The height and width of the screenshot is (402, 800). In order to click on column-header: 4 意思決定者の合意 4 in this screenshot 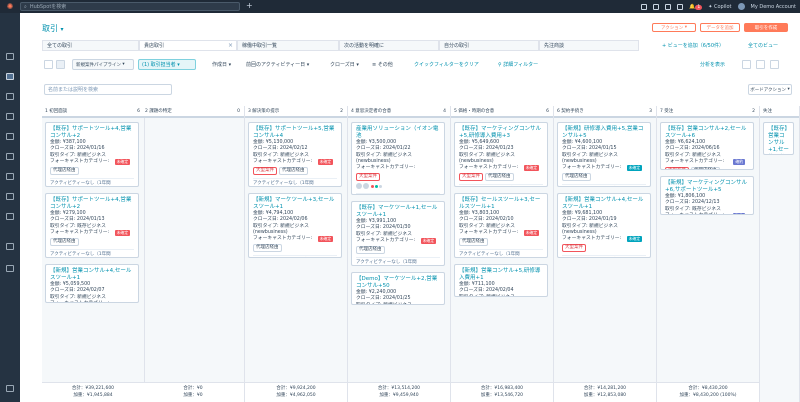, I will do `click(399, 112)`.